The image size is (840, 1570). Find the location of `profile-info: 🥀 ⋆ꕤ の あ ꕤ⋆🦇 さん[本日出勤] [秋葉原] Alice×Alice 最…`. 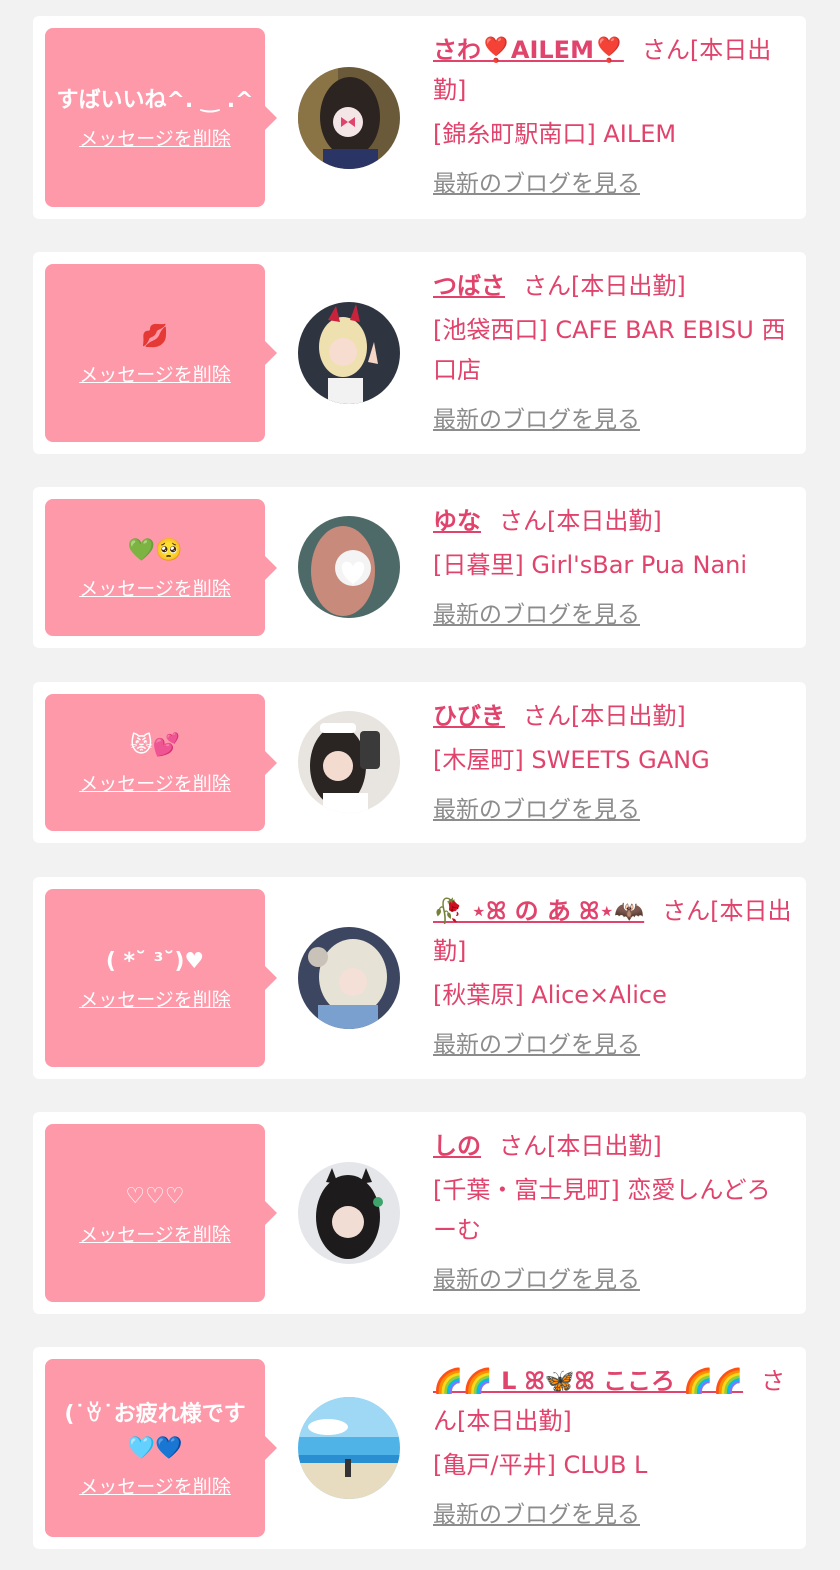

profile-info: 🥀 ⋆ꕤ の あ ꕤ⋆🦇 さん[本日出勤] [秋葉原] Alice×Alice 最… is located at coordinates (613, 978).